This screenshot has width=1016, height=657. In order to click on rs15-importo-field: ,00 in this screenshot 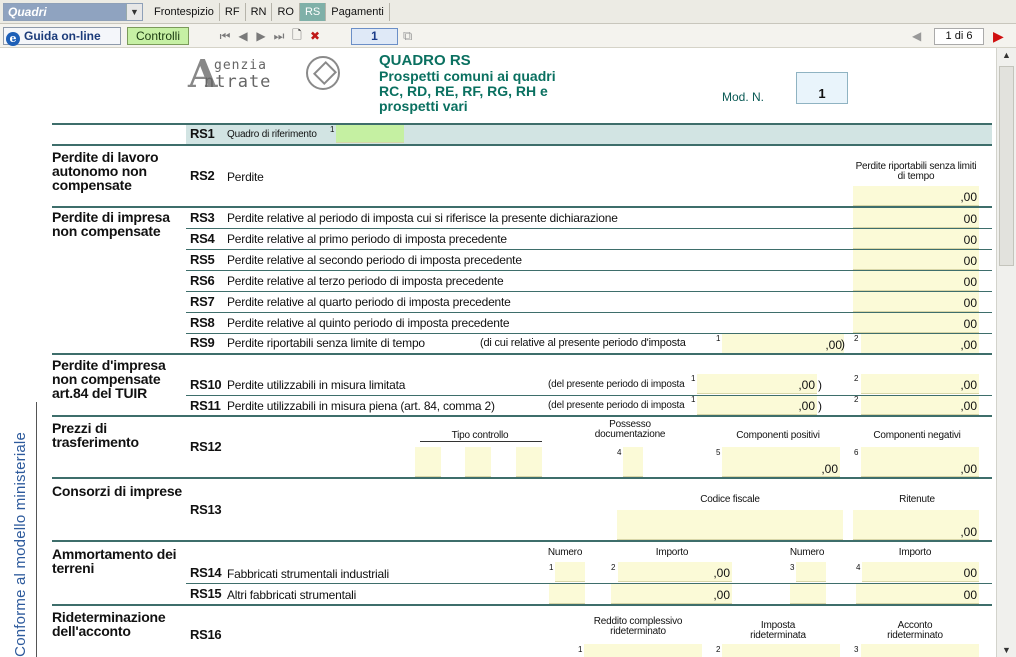, I will do `click(671, 594)`.